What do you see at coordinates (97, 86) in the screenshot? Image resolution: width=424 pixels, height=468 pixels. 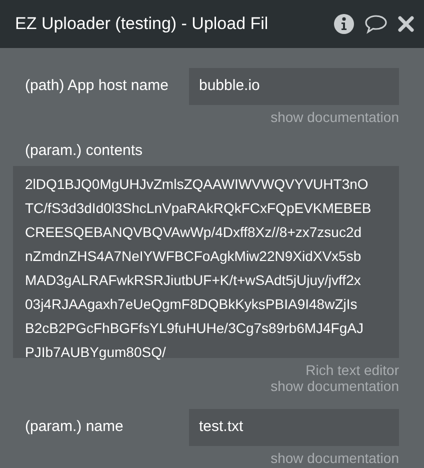 I see `field-label: (path) App host name` at bounding box center [97, 86].